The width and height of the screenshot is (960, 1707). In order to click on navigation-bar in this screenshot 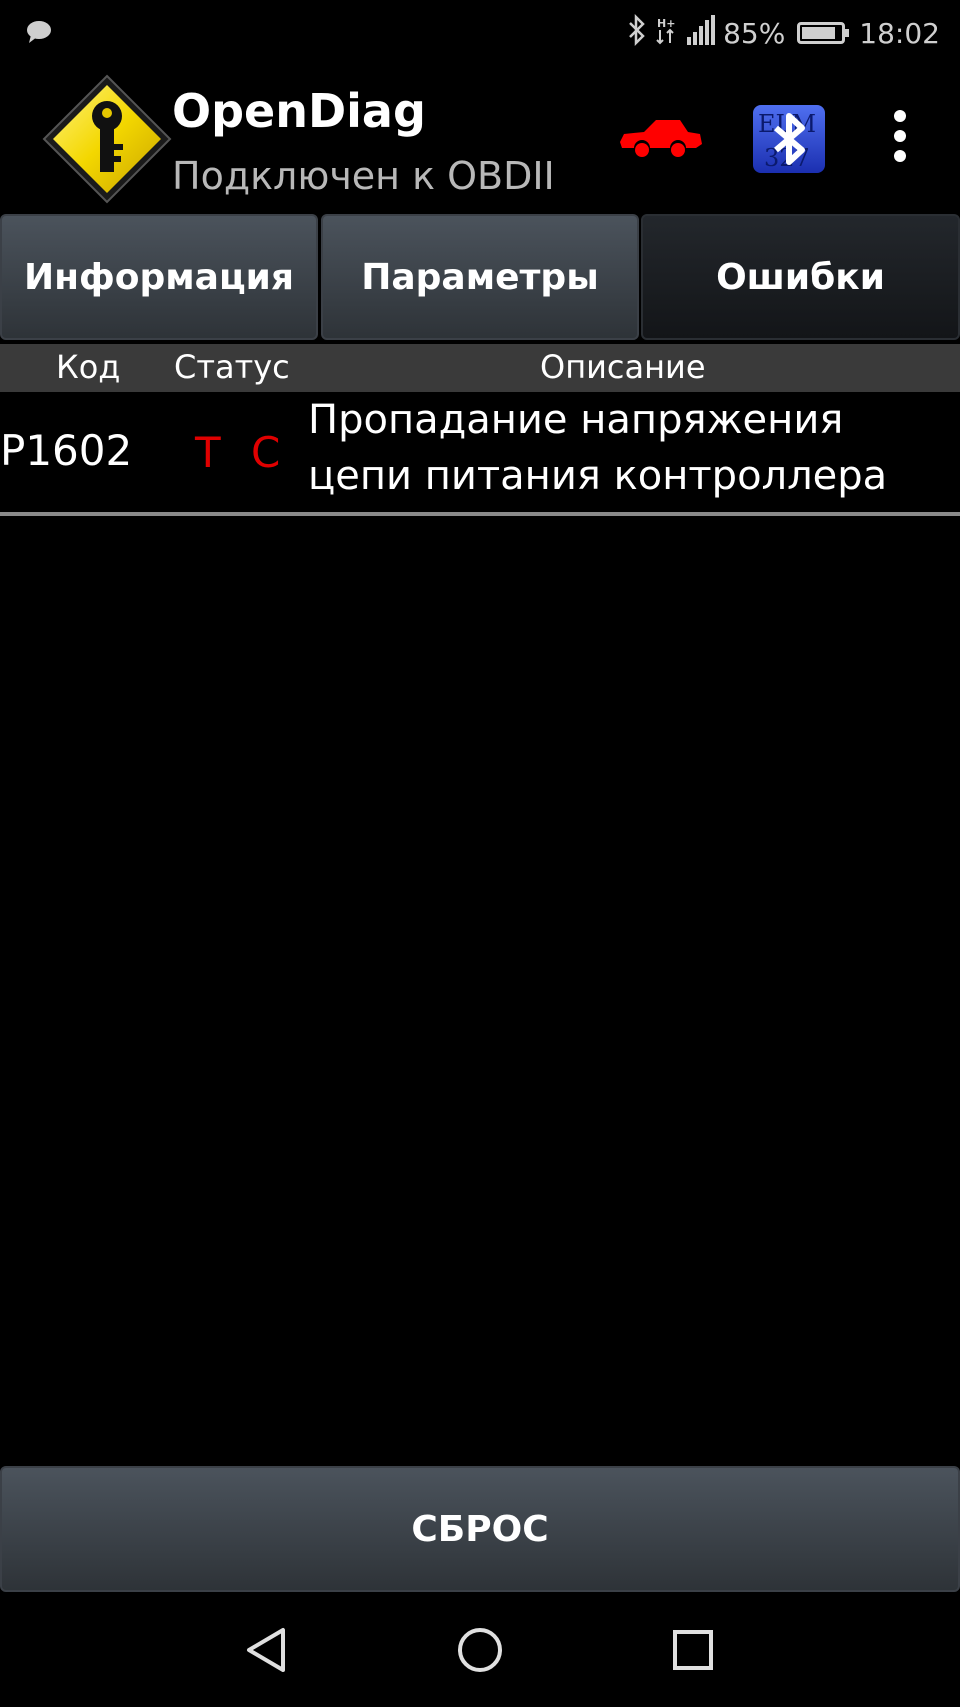, I will do `click(480, 1649)`.